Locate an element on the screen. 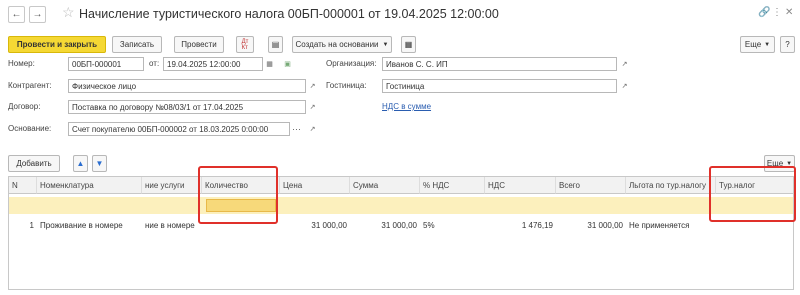 Image resolution: width=800 pixels, height=295 pixels. help-button: ? is located at coordinates (787, 44).